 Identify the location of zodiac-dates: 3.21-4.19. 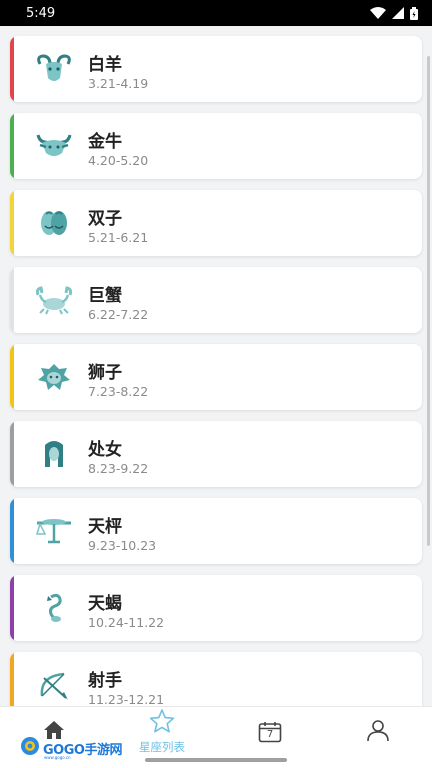
(118, 83).